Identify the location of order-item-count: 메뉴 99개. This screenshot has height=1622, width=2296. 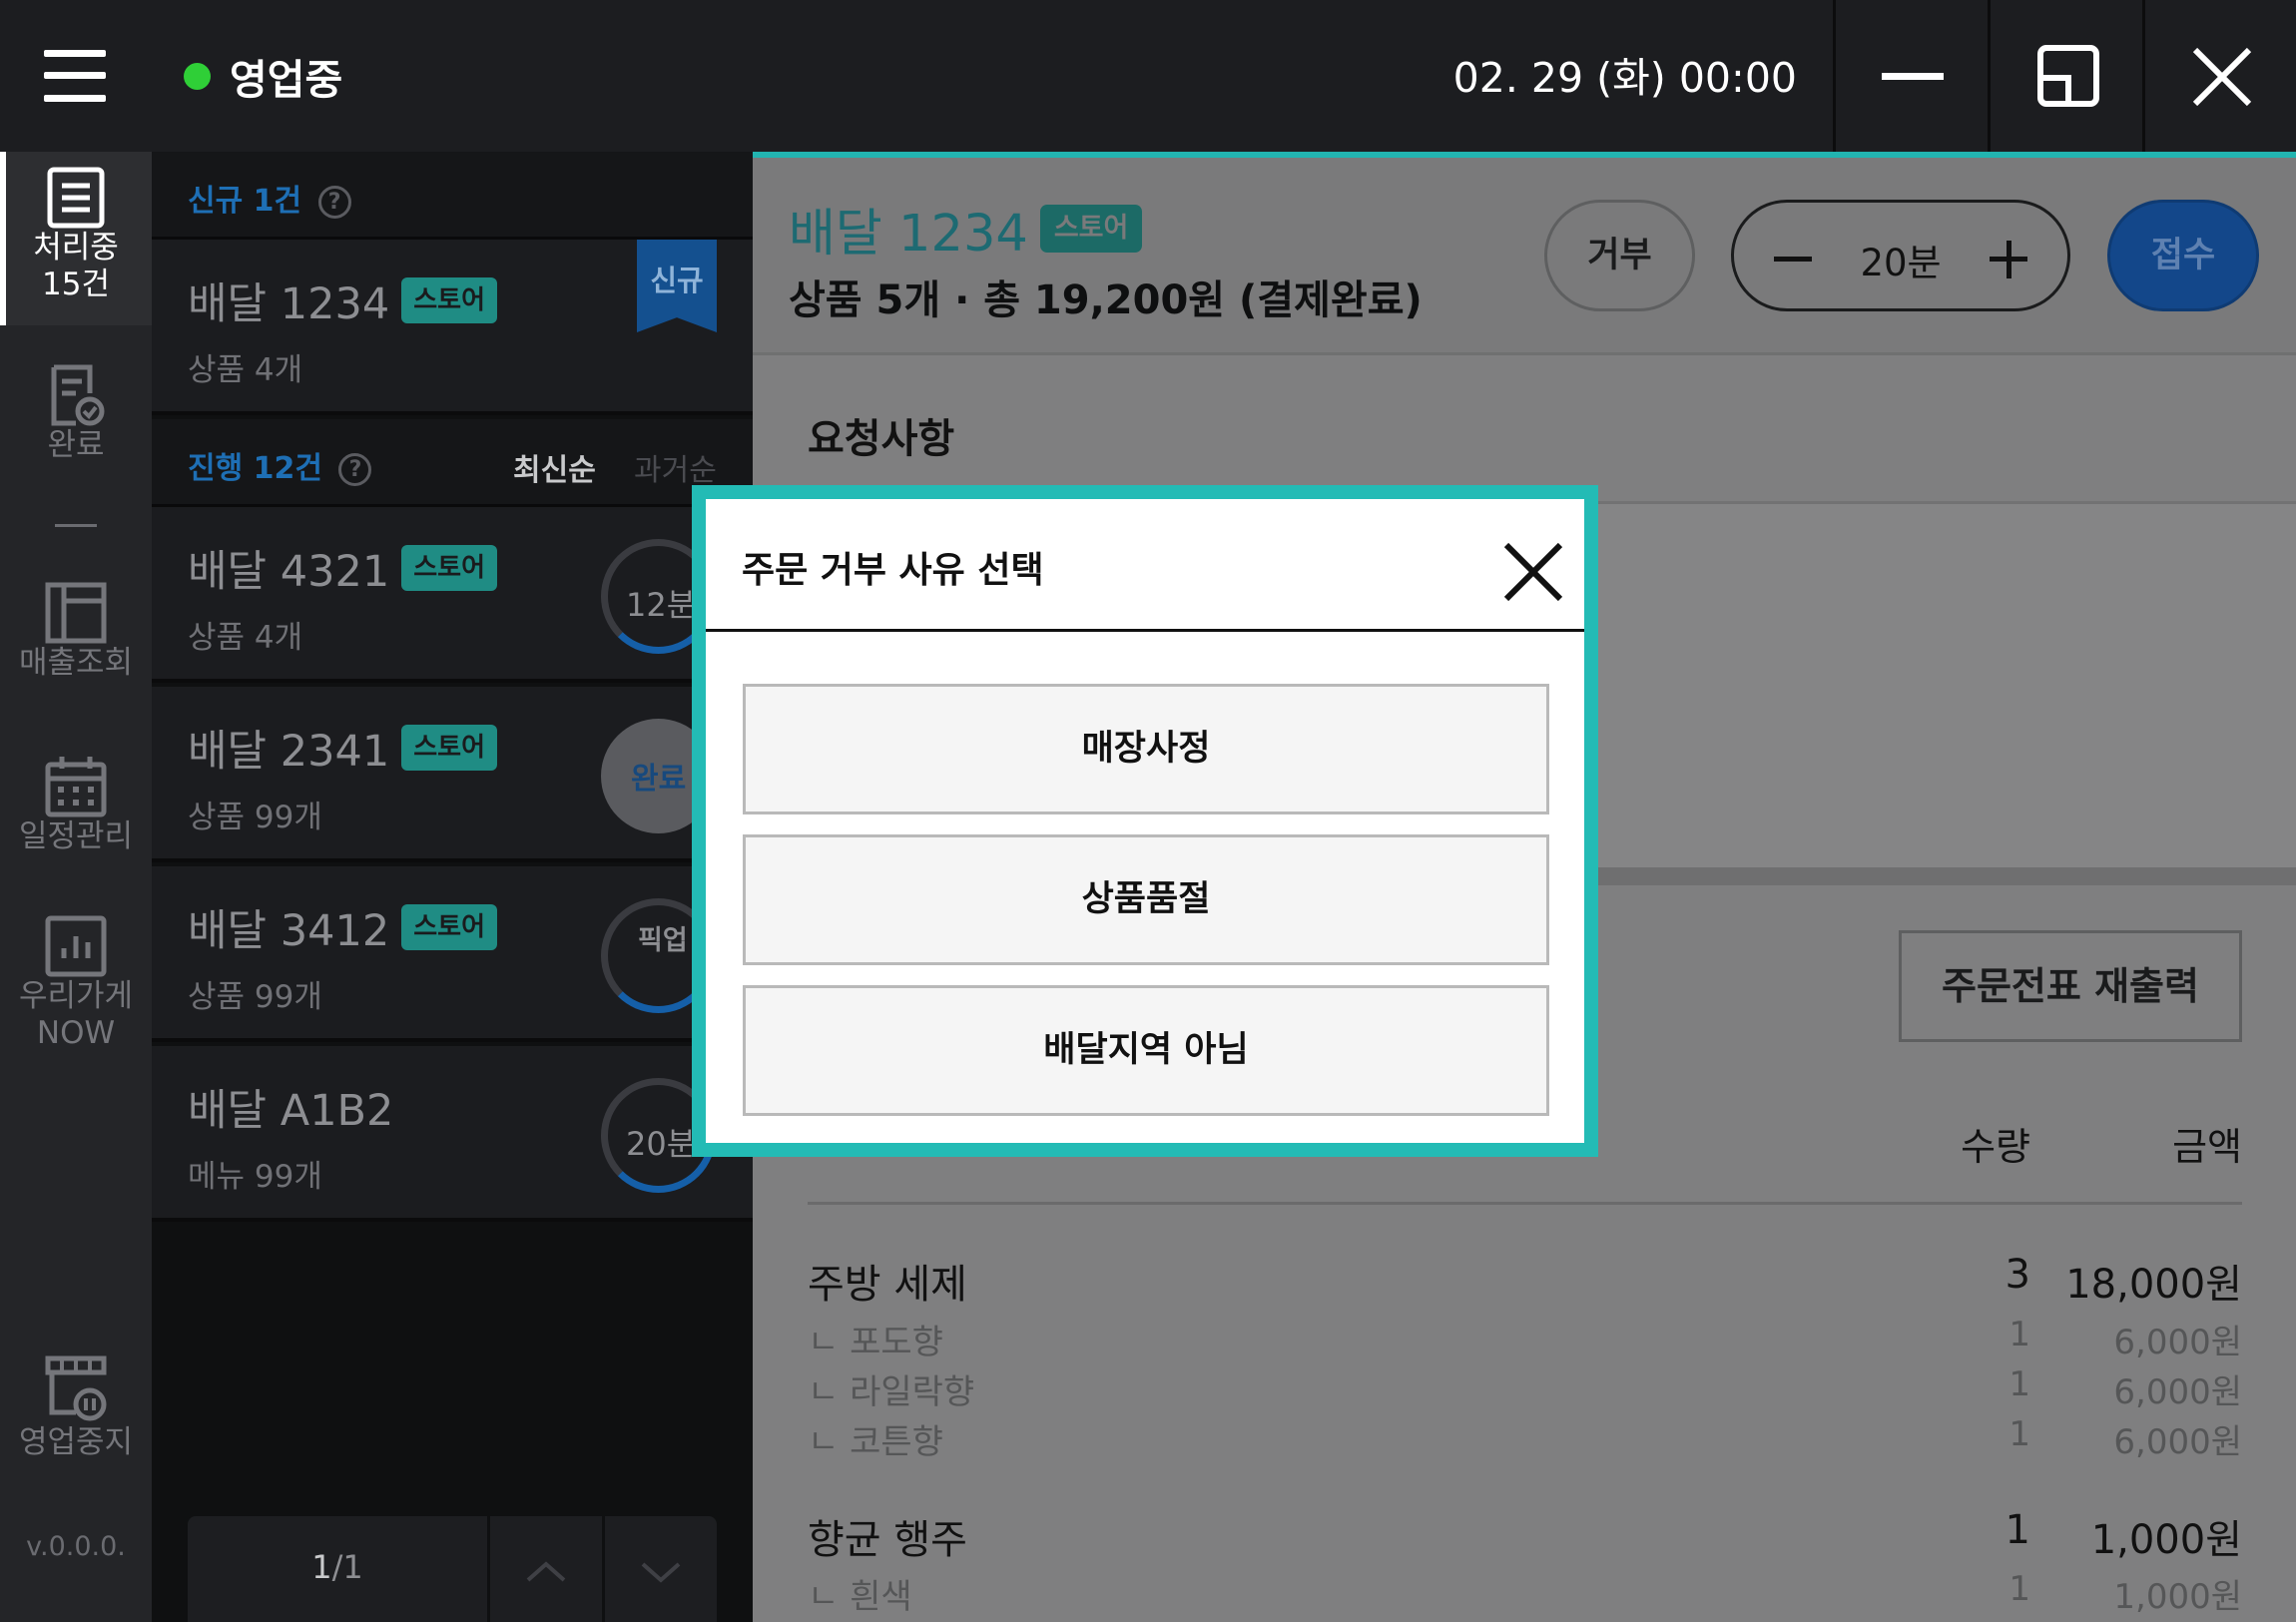
(255, 1177).